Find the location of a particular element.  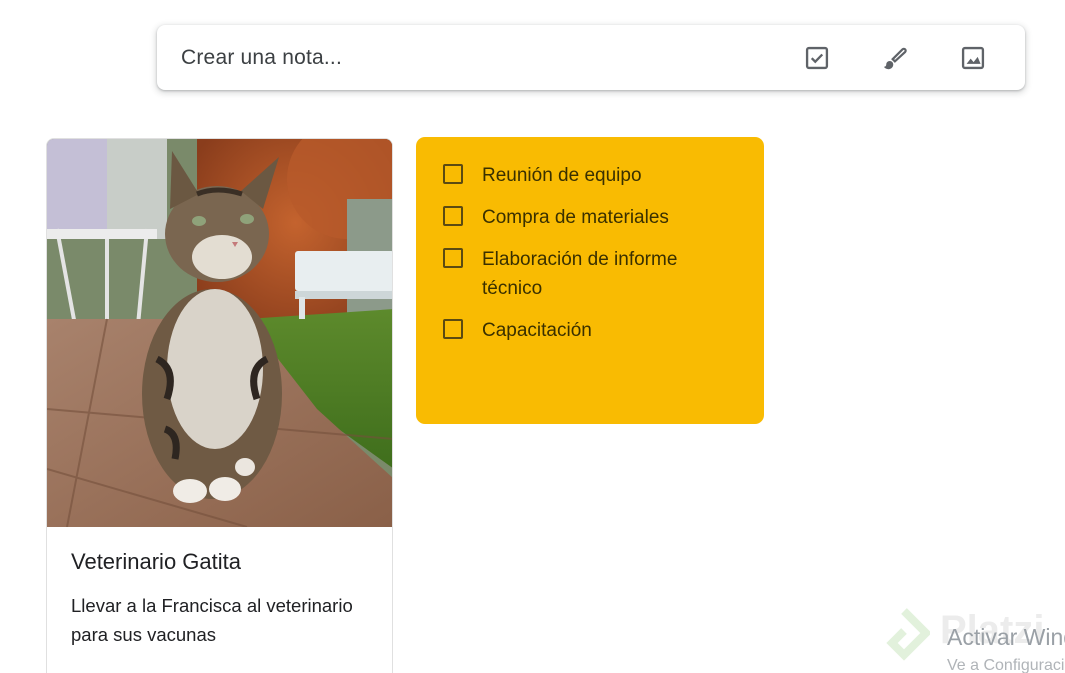

list-item-label: Reunión de equipo is located at coordinates (562, 175).